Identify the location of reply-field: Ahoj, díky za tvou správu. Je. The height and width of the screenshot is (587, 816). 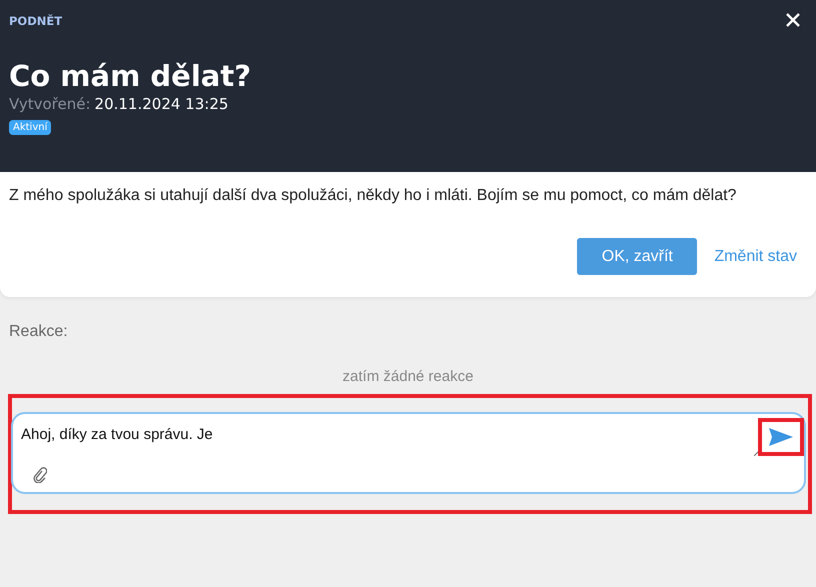
(408, 453).